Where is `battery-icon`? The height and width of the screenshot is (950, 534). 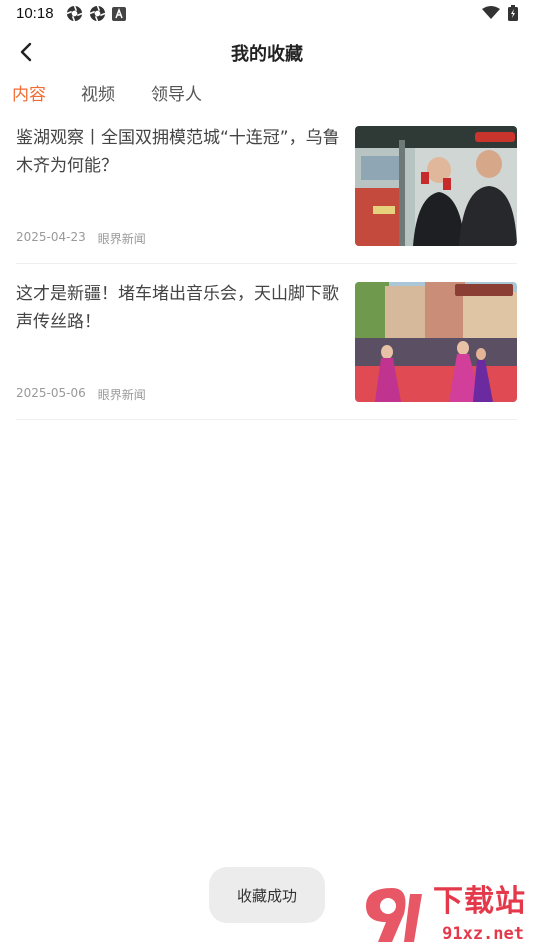 battery-icon is located at coordinates (513, 13).